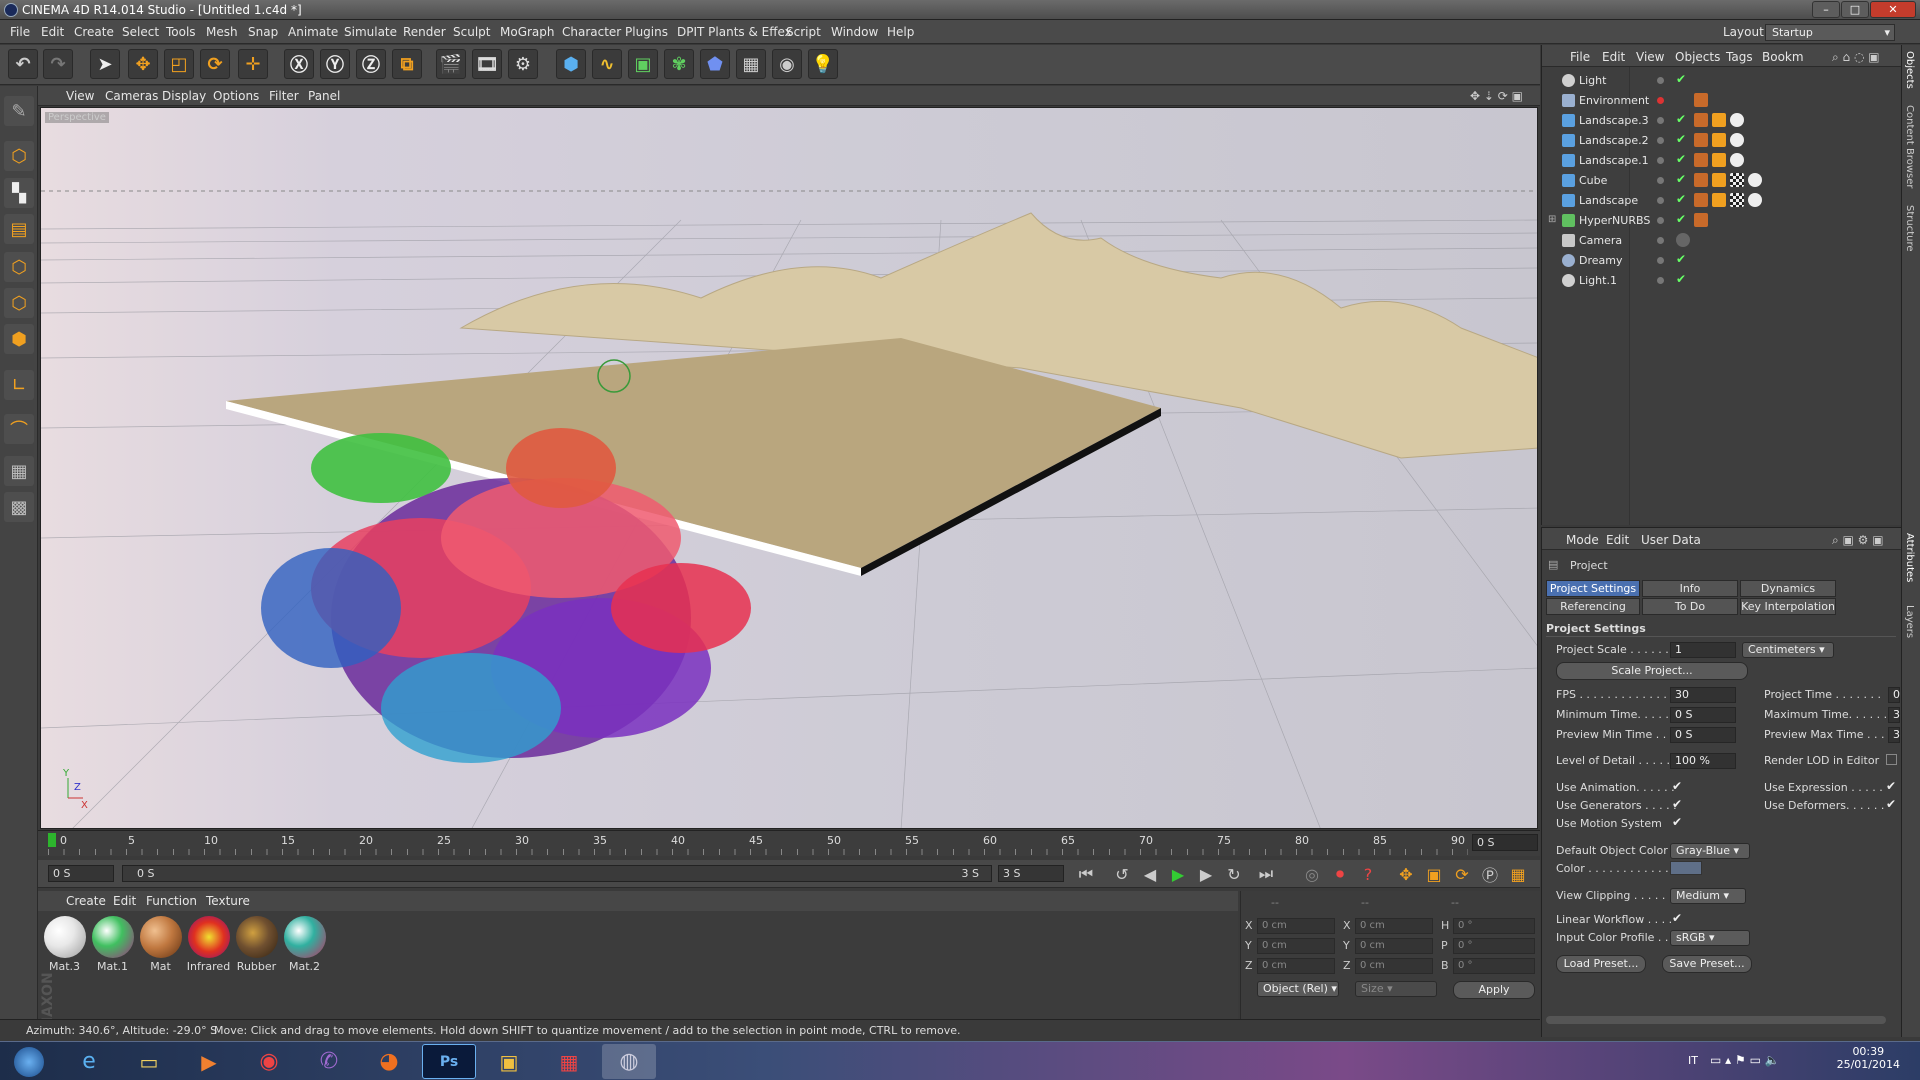  I want to click on color-swatch, so click(1686, 868).